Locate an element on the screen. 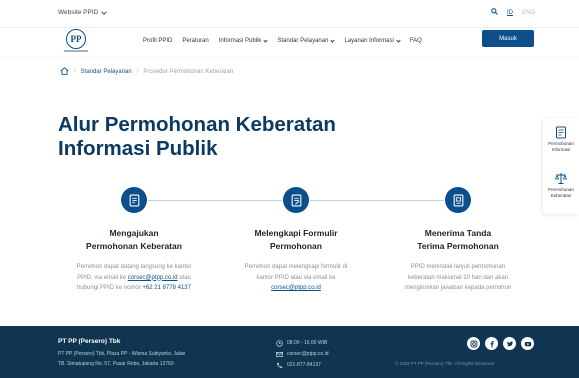 The image size is (579, 378). footer-phone: 021-877-84137 is located at coordinates (304, 365).